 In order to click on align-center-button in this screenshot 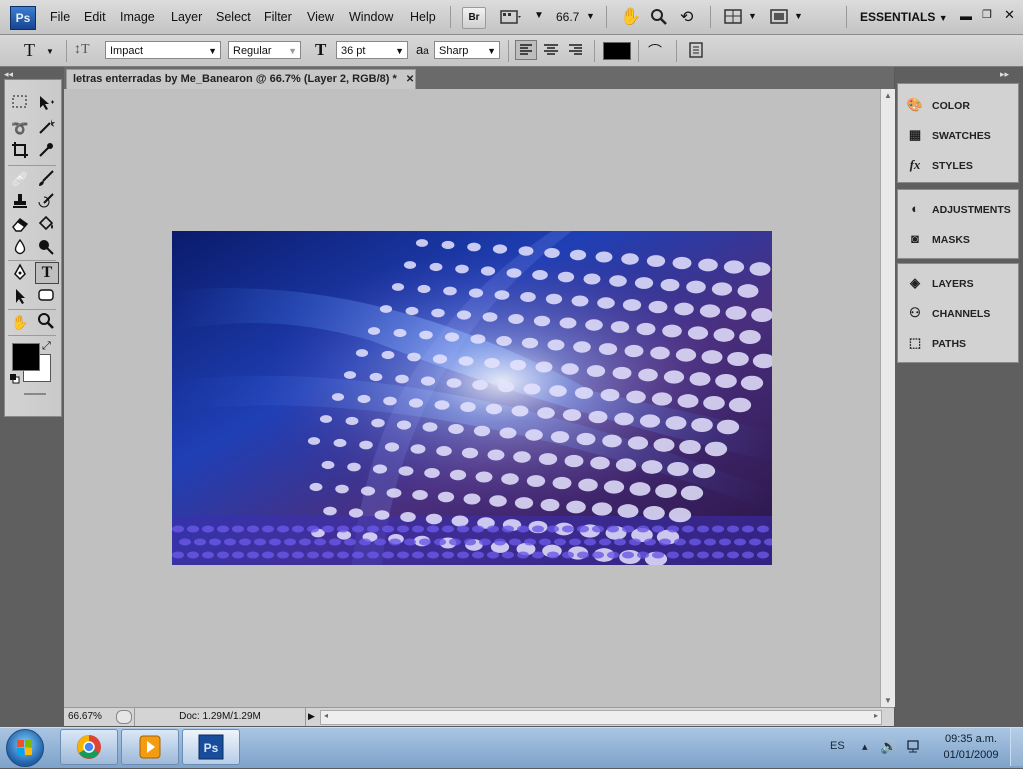, I will do `click(551, 51)`.